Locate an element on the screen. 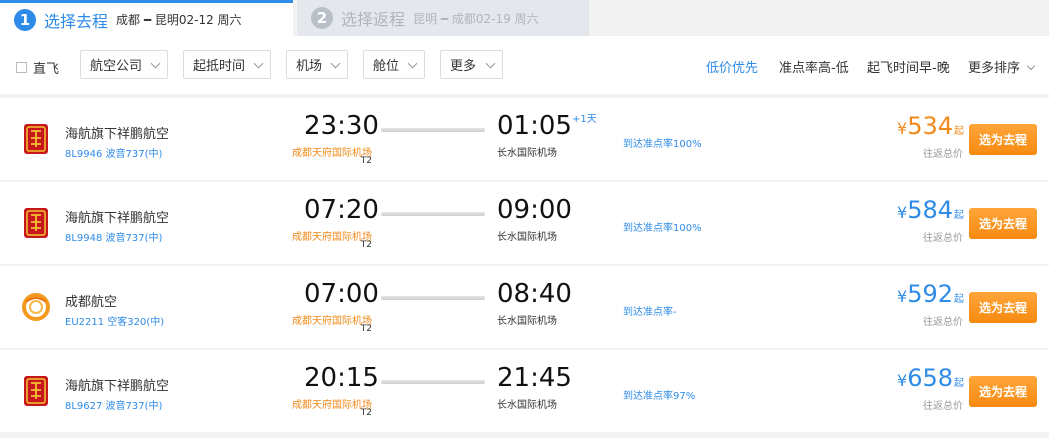 The height and width of the screenshot is (438, 1049). price: ¥584起 is located at coordinates (922, 210).